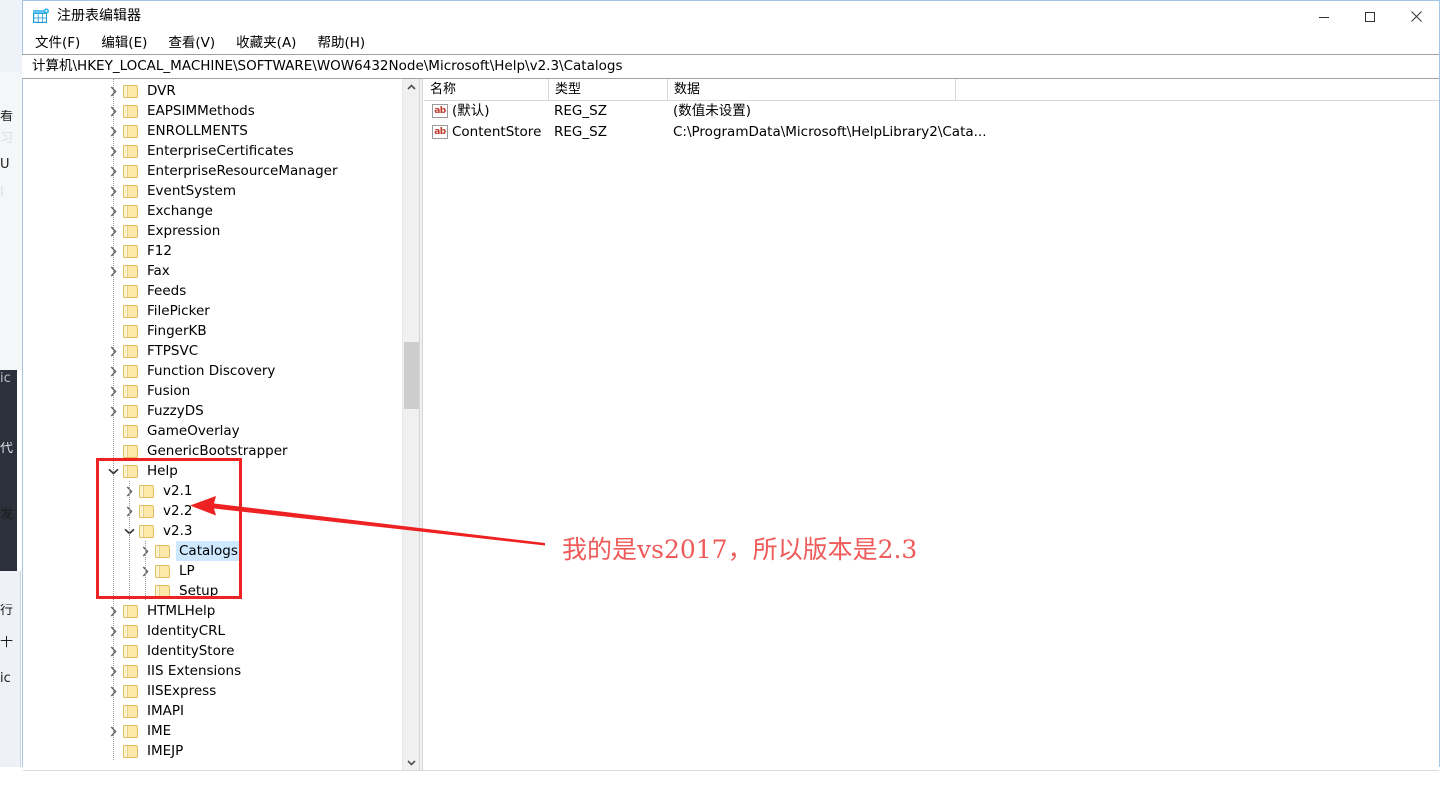 The image size is (1440, 790). I want to click on column-type: 类型, so click(608, 89).